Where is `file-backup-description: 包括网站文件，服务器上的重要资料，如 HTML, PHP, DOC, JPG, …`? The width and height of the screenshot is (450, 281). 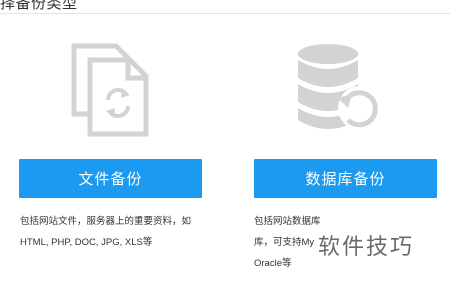
file-backup-description: 包括网站文件，服务器上的重要资料，如 HTML, PHP, DOC, JPG, … is located at coordinates (120, 232).